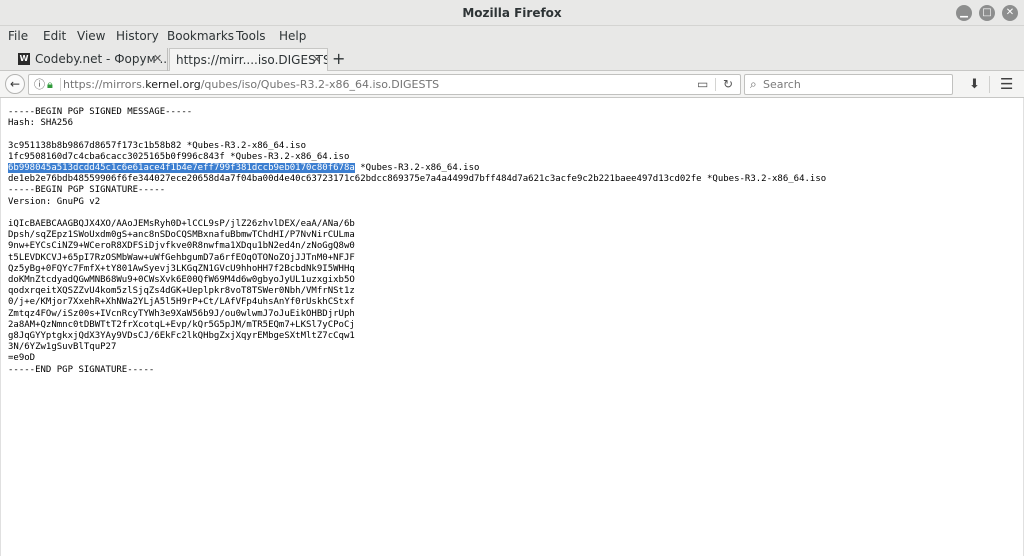 The height and width of the screenshot is (556, 1024). I want to click on tab-codeby: W Codeby.net - Форум ... ✕, so click(90, 59).